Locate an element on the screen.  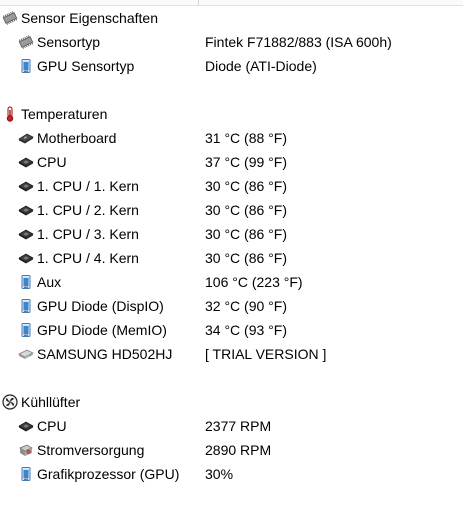
sensor-value: 37 °C (99 °F) is located at coordinates (246, 162).